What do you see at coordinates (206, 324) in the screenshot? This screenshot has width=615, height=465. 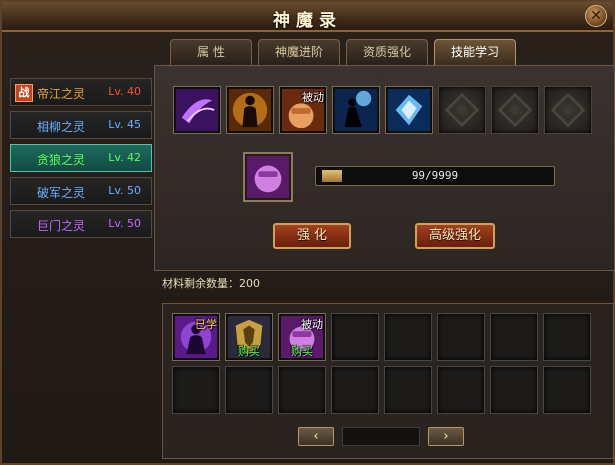 I see `learned-tag: 已学` at bounding box center [206, 324].